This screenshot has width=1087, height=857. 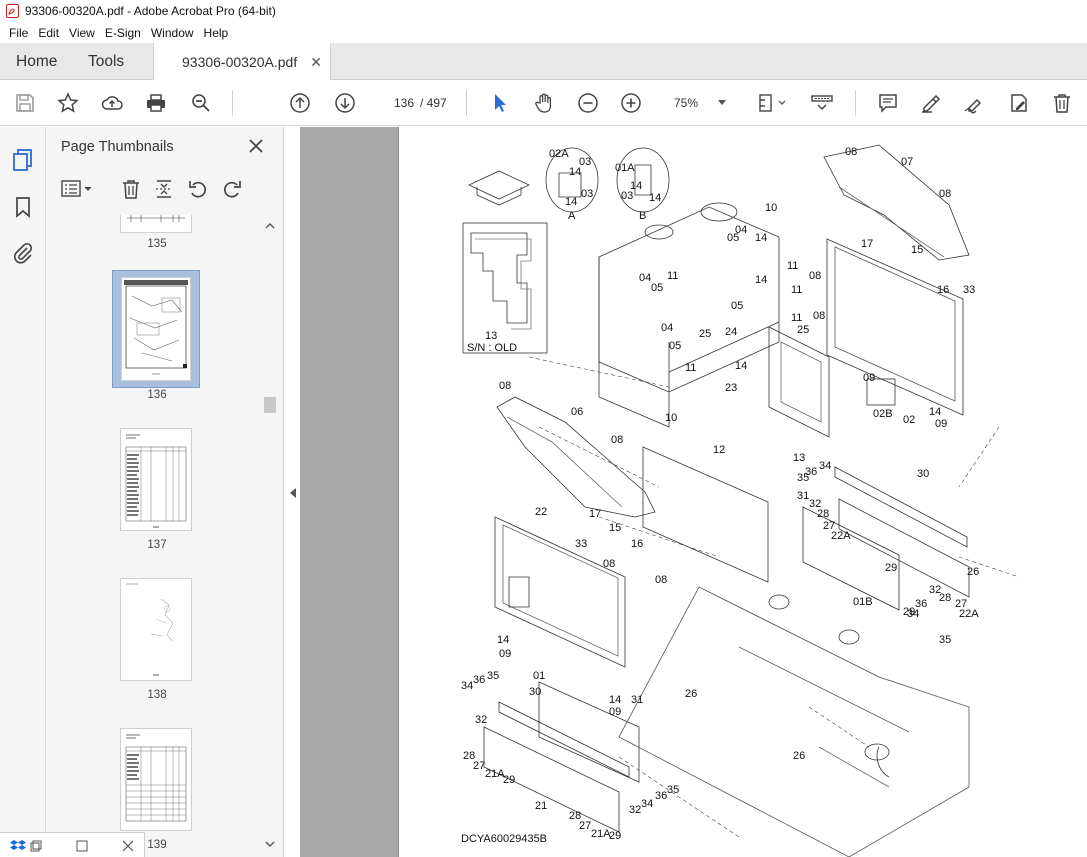 I want to click on part-callout: 33, so click(x=581, y=544).